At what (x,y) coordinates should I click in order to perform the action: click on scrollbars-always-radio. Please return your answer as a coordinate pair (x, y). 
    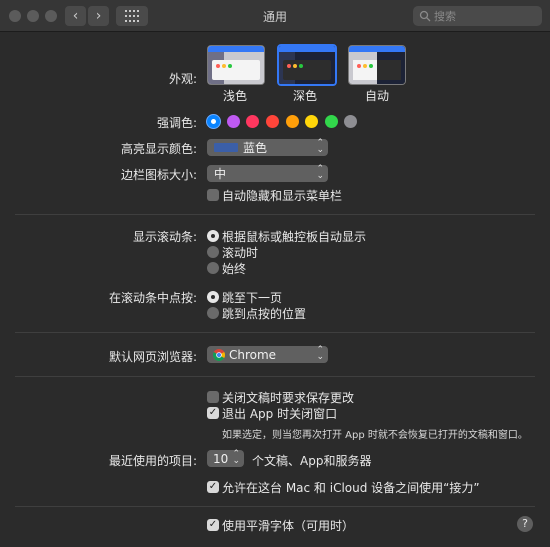
    Looking at the image, I should click on (213, 268).